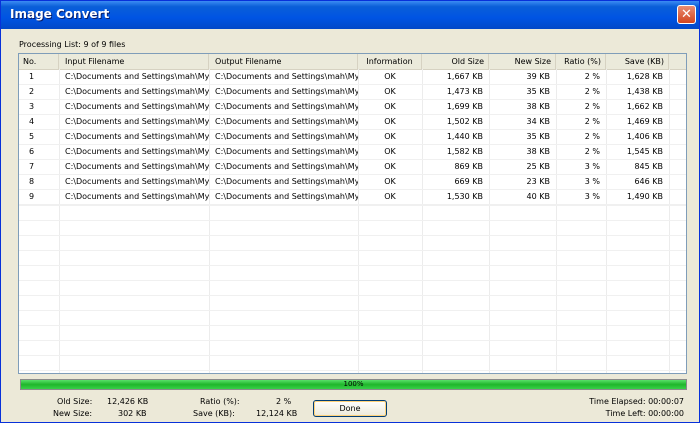 The image size is (700, 423). What do you see at coordinates (538, 91) in the screenshot?
I see `cell-new-size: 35 KB` at bounding box center [538, 91].